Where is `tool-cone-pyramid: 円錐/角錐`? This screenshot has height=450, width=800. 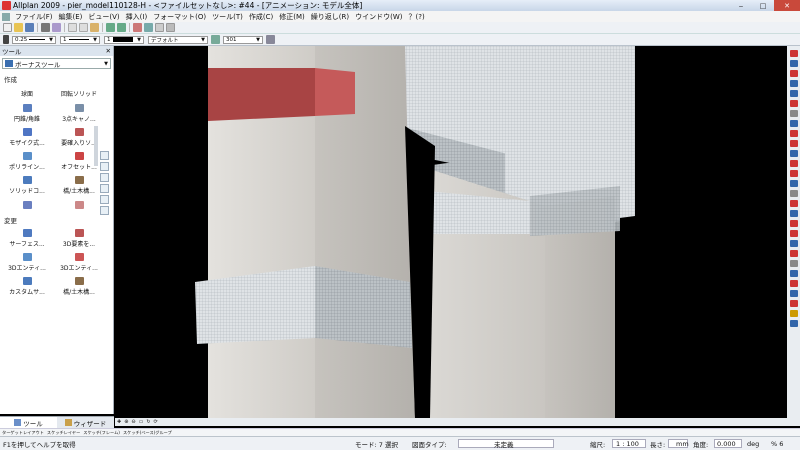
tool-cone-pyramid: 円錐/角錐 is located at coordinates (27, 113).